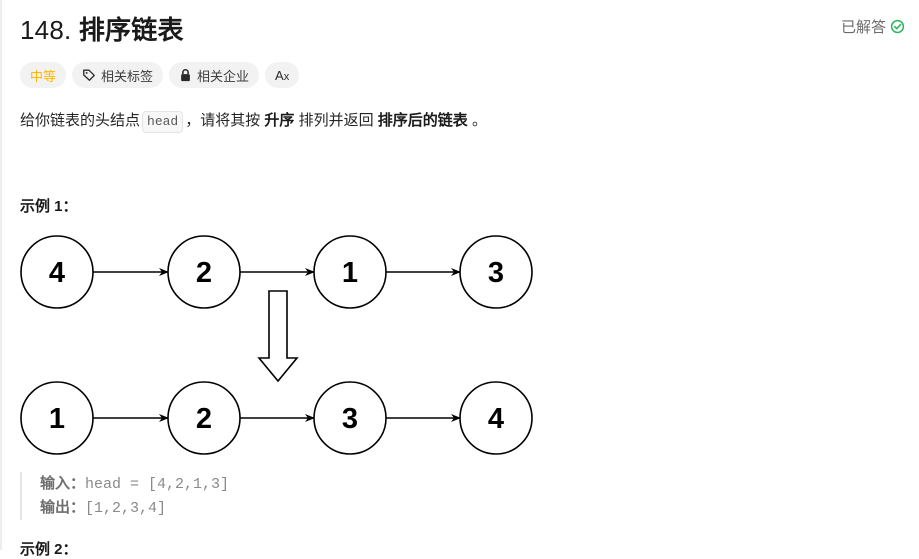 This screenshot has height=559, width=919. I want to click on example-2-title: 示例 2：, so click(49, 549).